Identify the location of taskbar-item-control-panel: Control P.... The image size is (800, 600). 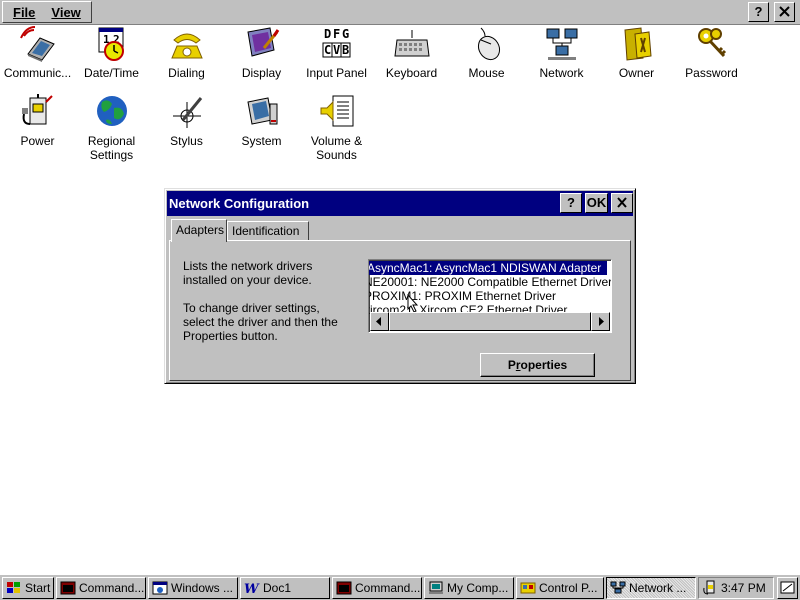
(560, 588).